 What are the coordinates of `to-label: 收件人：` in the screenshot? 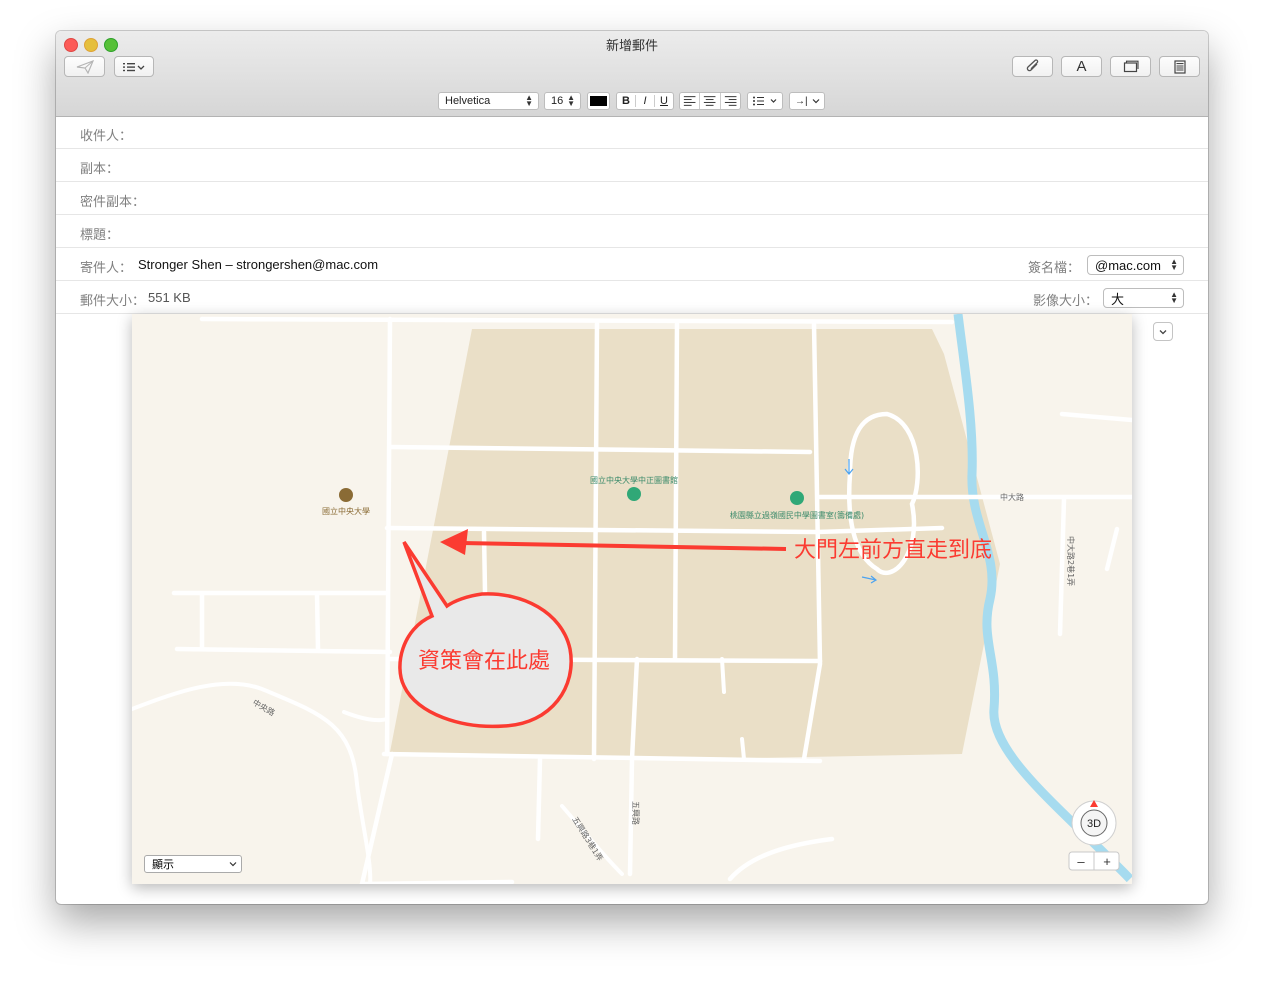 It's located at (106, 135).